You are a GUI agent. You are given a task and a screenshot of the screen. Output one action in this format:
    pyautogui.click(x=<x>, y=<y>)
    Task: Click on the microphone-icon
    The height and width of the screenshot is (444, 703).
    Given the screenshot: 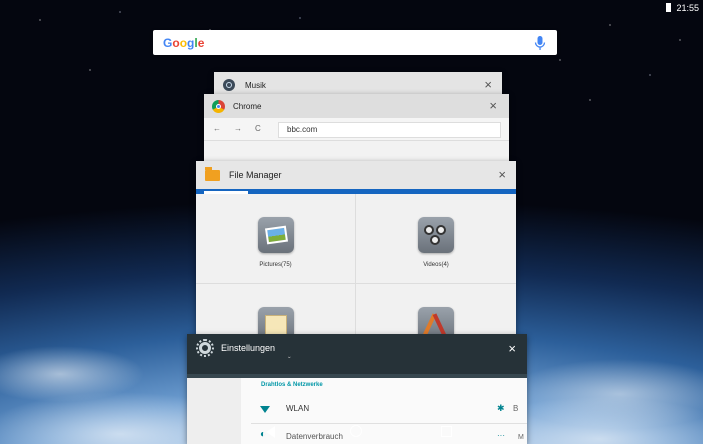 What is the action you would take?
    pyautogui.click(x=540, y=43)
    